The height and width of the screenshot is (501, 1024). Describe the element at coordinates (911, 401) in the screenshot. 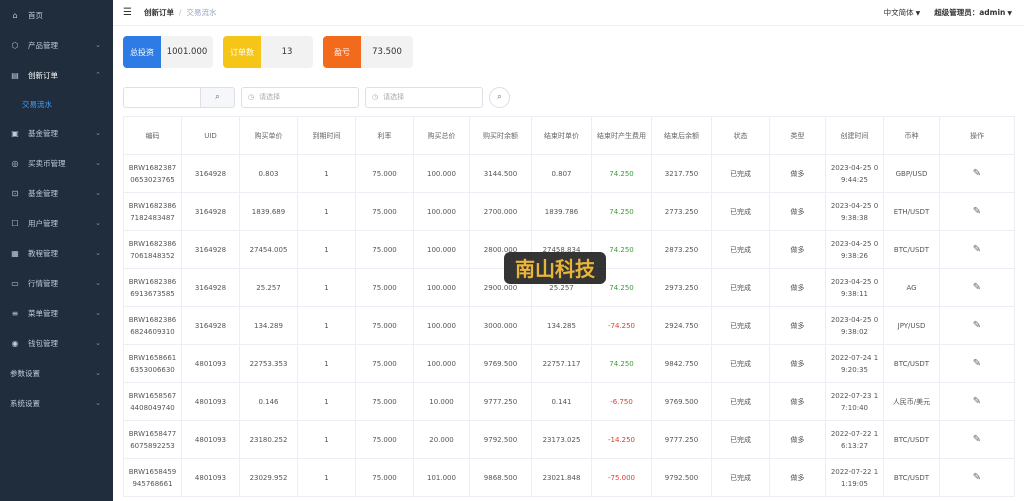

I see `cell-currency: 人民币/美元` at that location.